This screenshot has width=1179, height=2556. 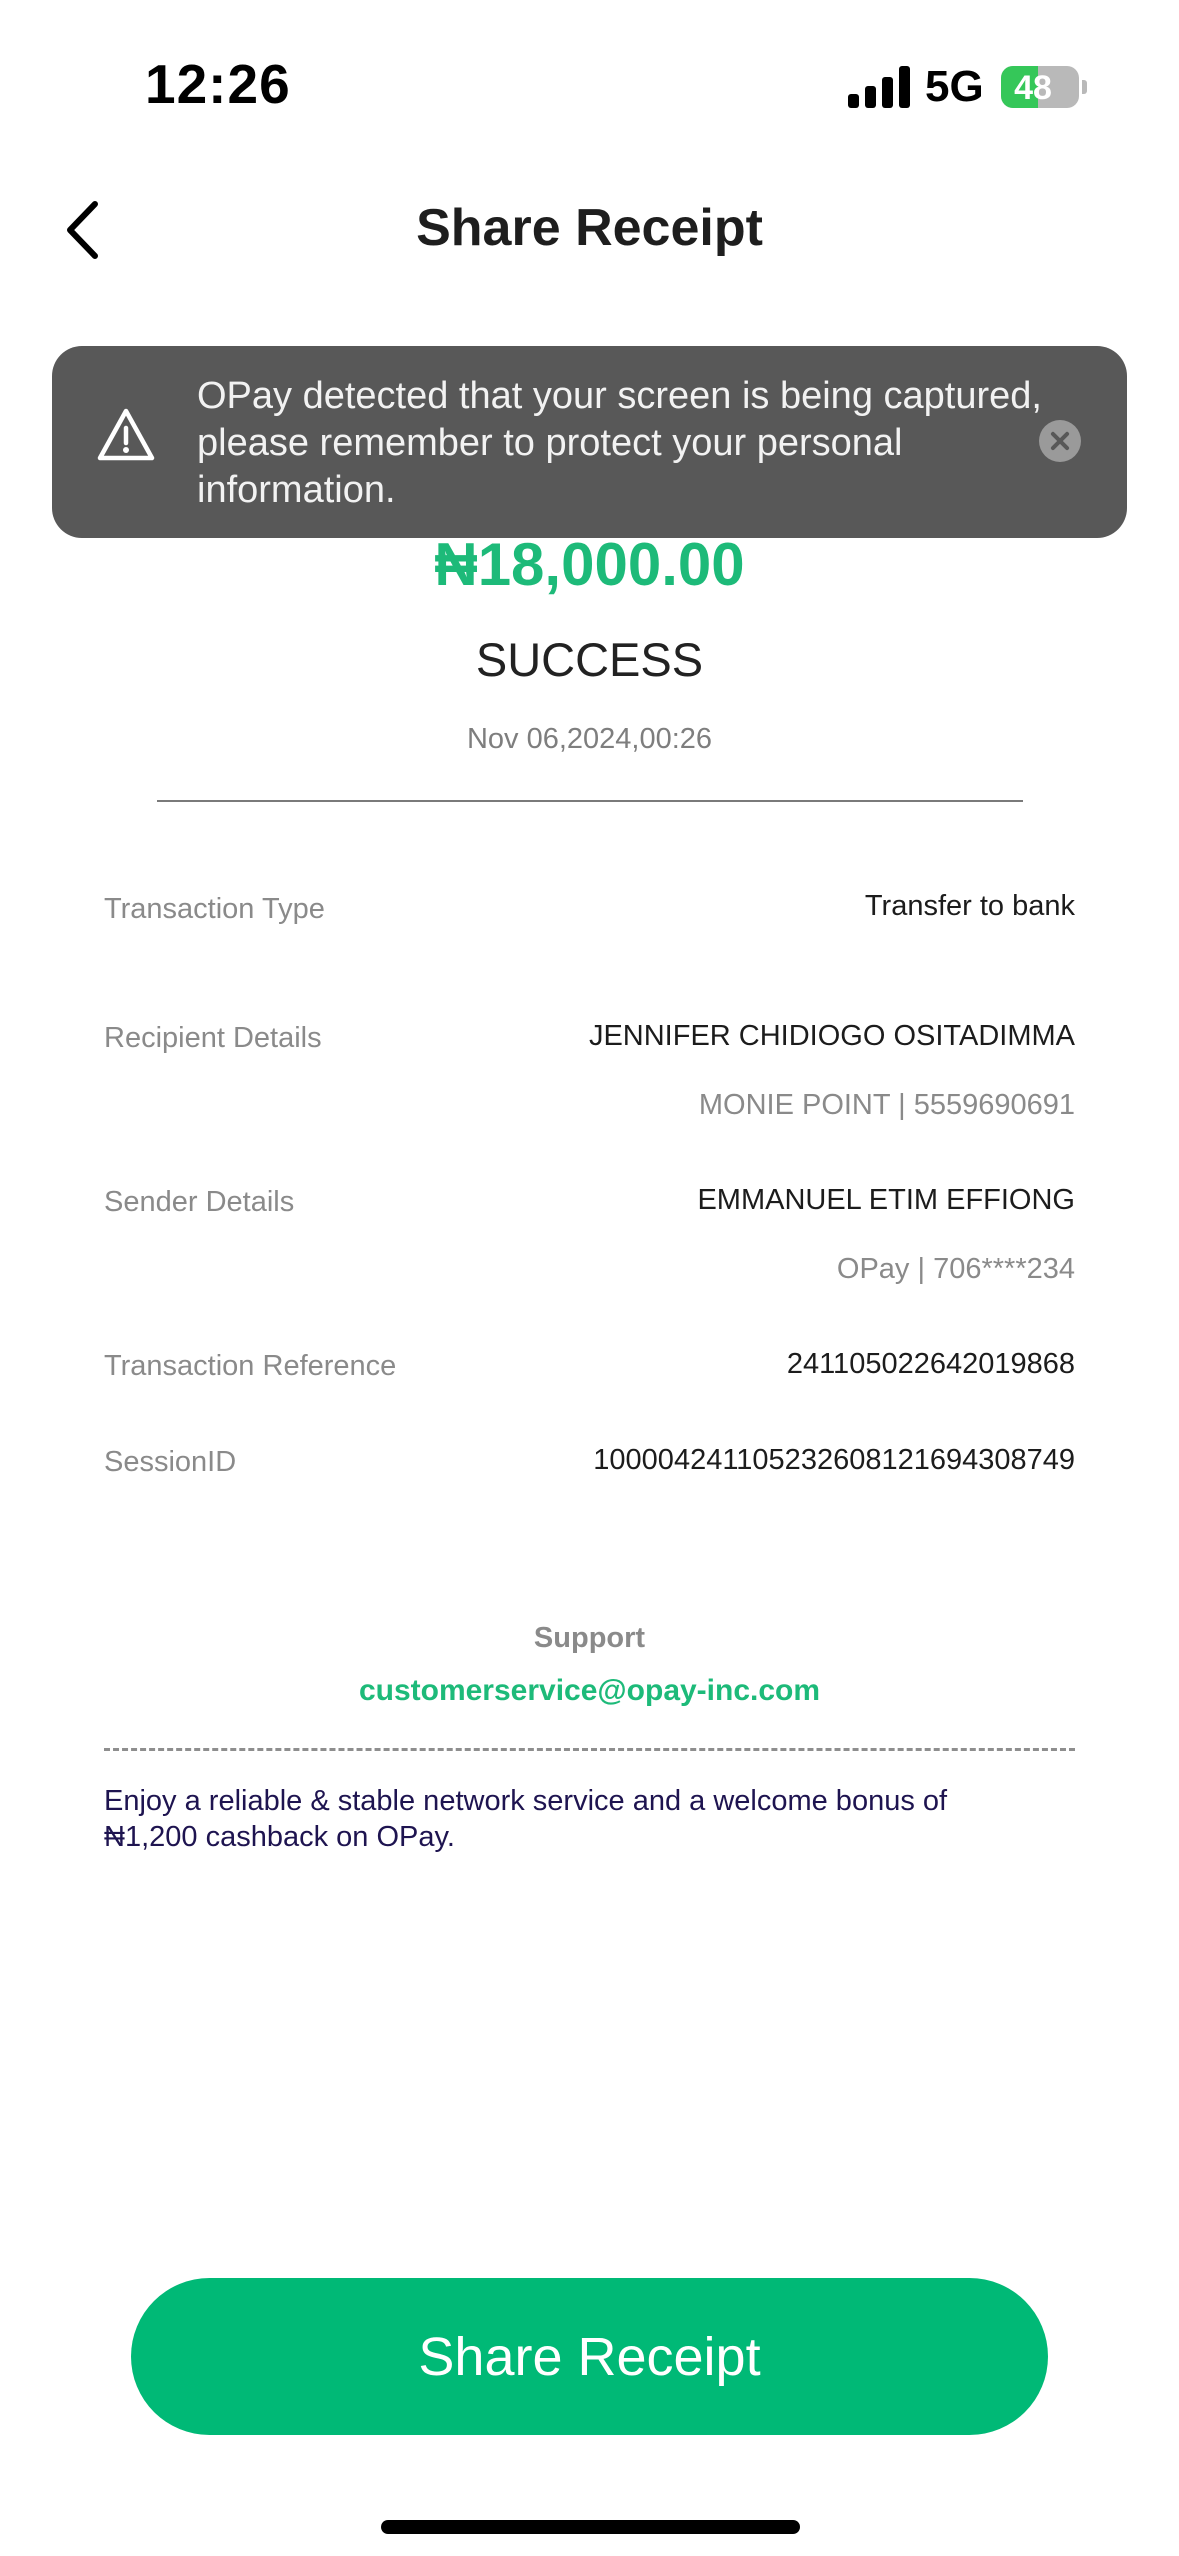 I want to click on battery-icon: 48, so click(x=1040, y=87).